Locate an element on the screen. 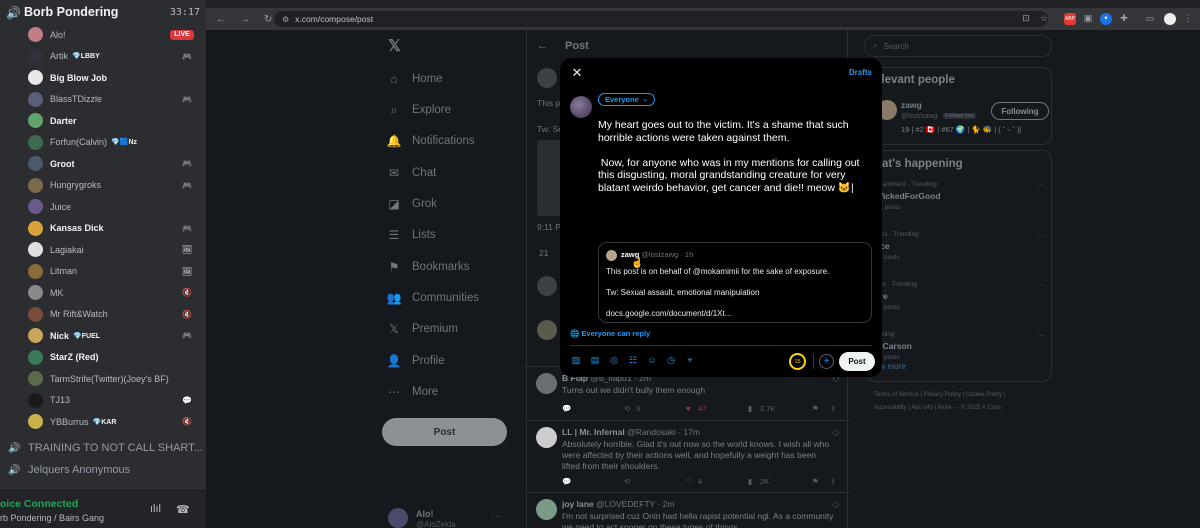  schedule-icon: ◷ is located at coordinates (671, 360).